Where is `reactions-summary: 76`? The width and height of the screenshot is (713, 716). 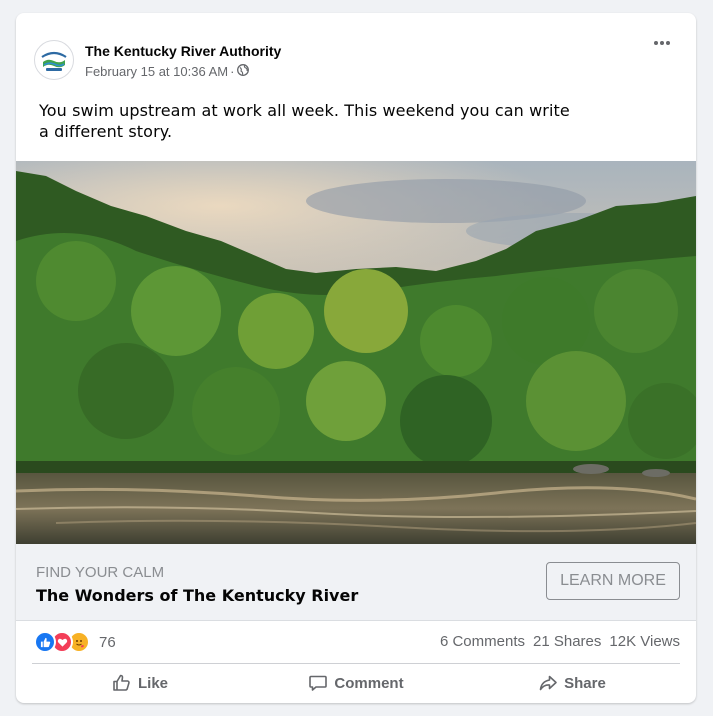 reactions-summary: 76 is located at coordinates (75, 642).